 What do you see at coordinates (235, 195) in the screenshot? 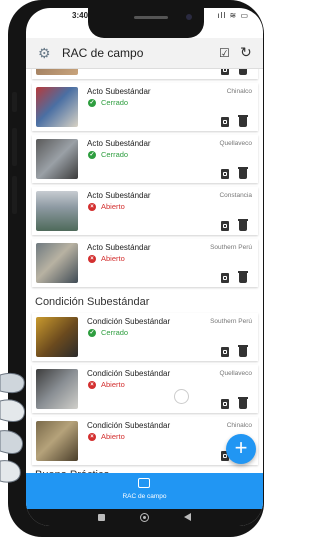
I see `location: Constancia` at bounding box center [235, 195].